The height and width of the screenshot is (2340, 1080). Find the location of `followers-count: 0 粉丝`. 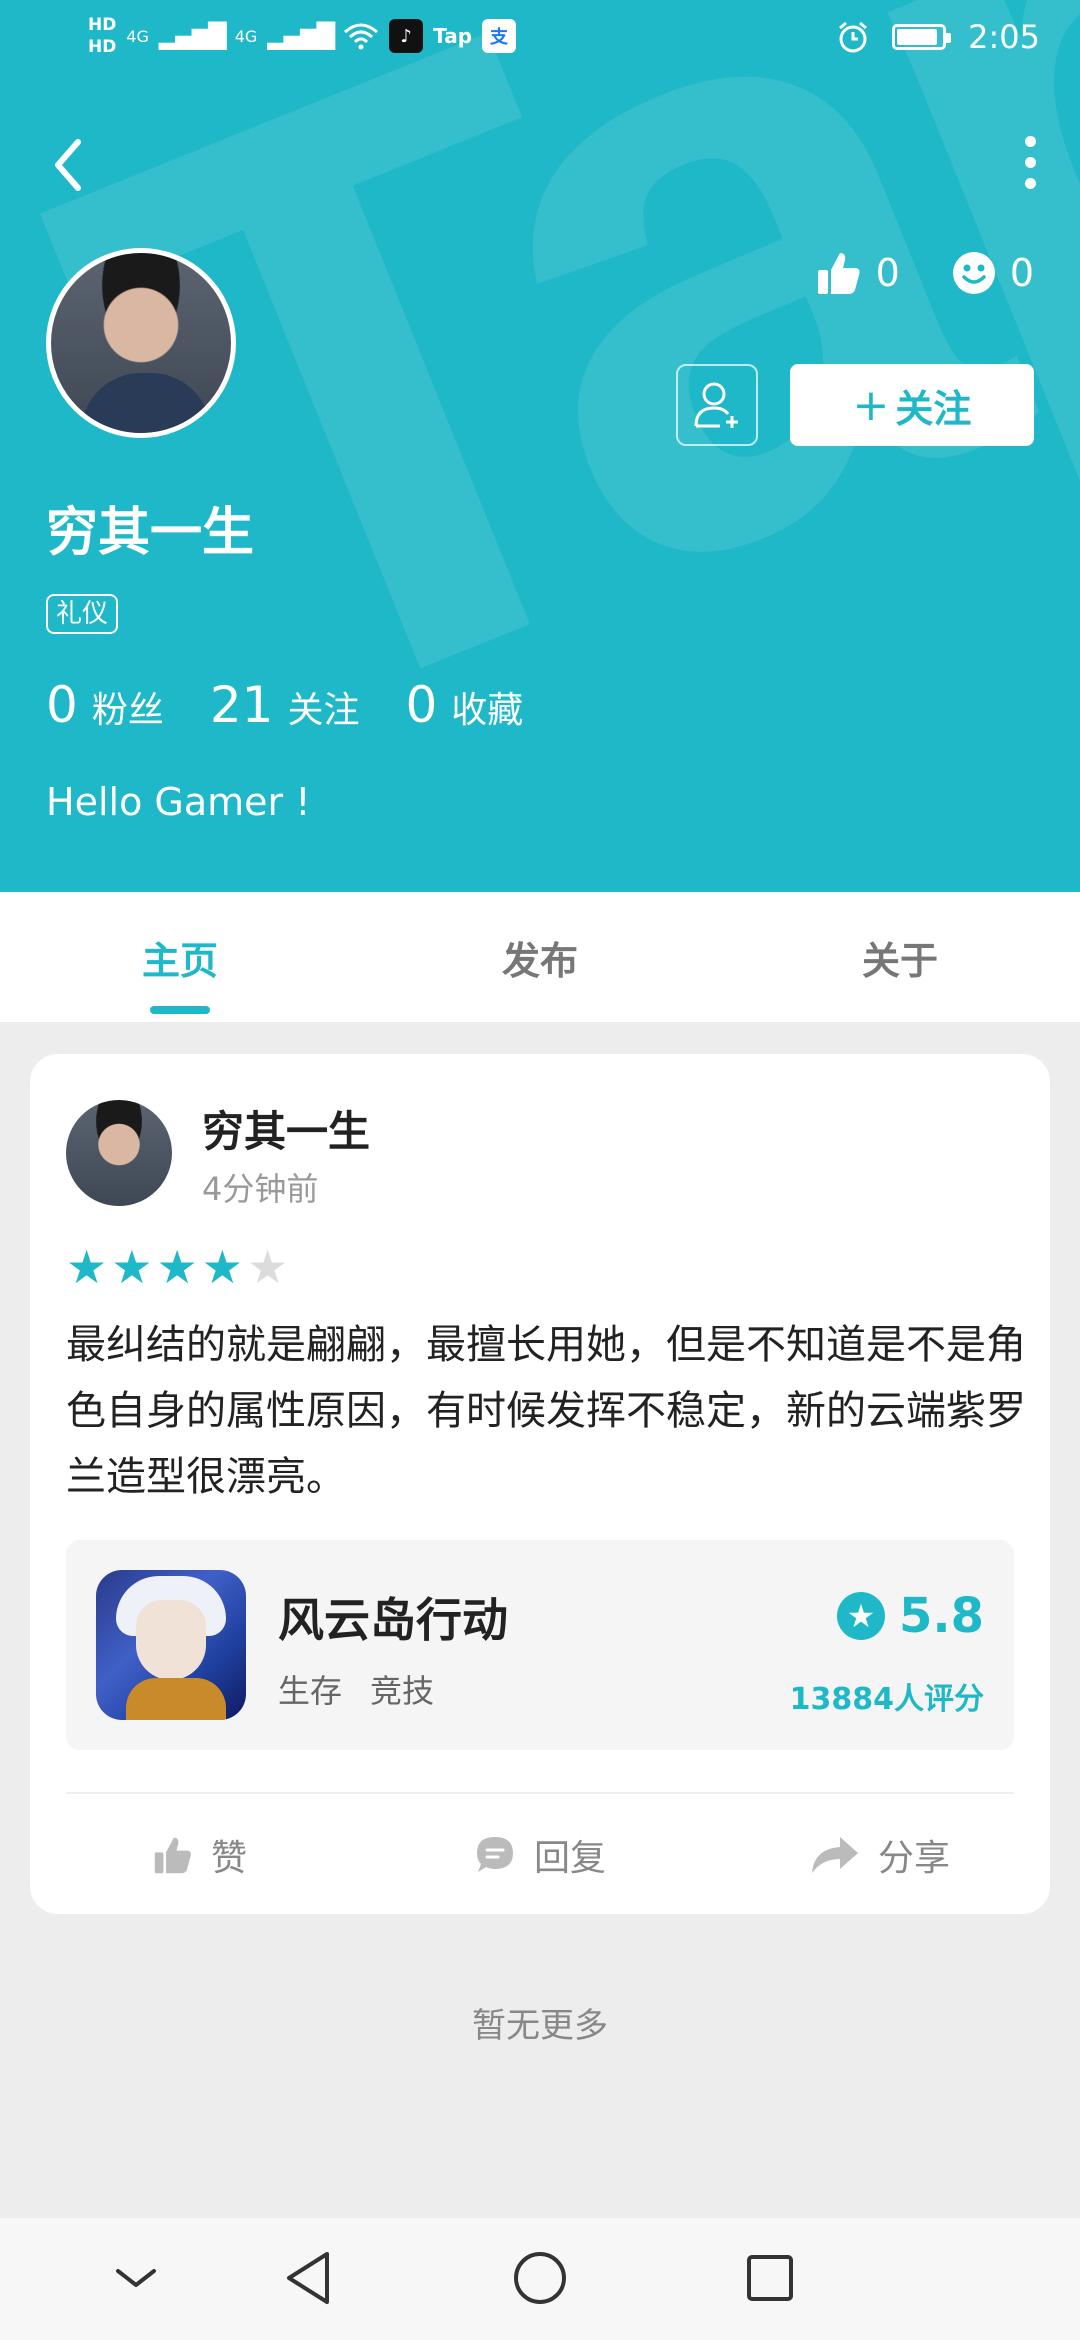

followers-count: 0 粉丝 is located at coordinates (105, 705).